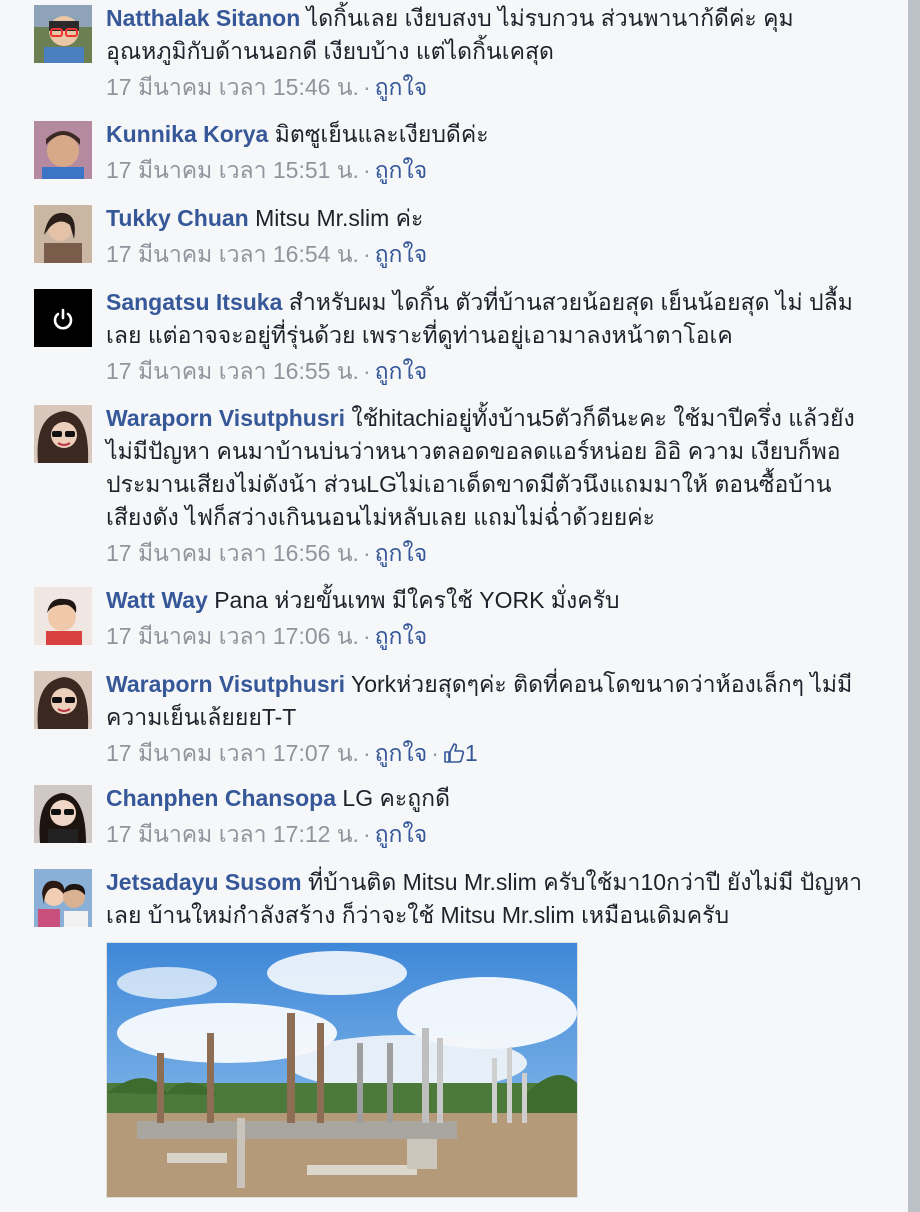 This screenshot has width=920, height=1212. What do you see at coordinates (232, 254) in the screenshot?
I see `comment-timestamp: 17 มีนาคม เวลา 16:54 น.` at bounding box center [232, 254].